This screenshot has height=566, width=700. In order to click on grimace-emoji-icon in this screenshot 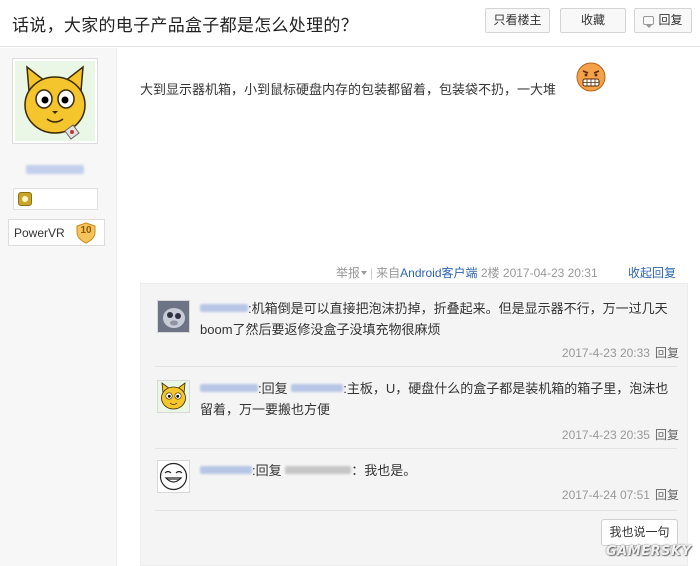, I will do `click(591, 77)`.